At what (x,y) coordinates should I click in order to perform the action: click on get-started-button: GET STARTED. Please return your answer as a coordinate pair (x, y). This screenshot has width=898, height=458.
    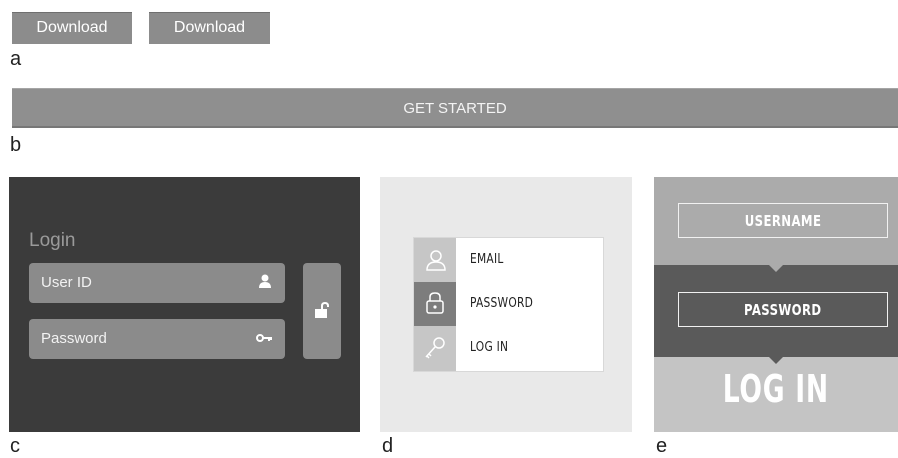
    Looking at the image, I should click on (455, 108).